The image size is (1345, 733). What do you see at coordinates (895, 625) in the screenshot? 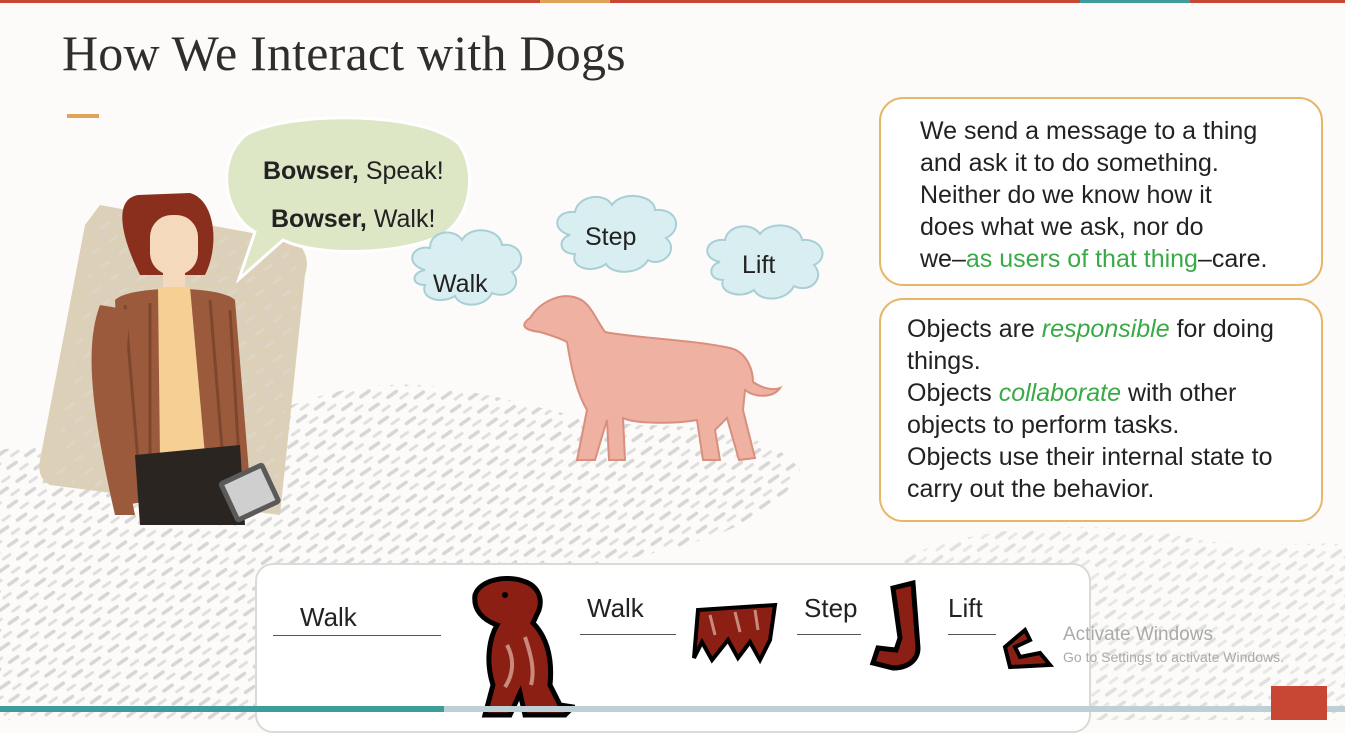
I see `step-fragment` at bounding box center [895, 625].